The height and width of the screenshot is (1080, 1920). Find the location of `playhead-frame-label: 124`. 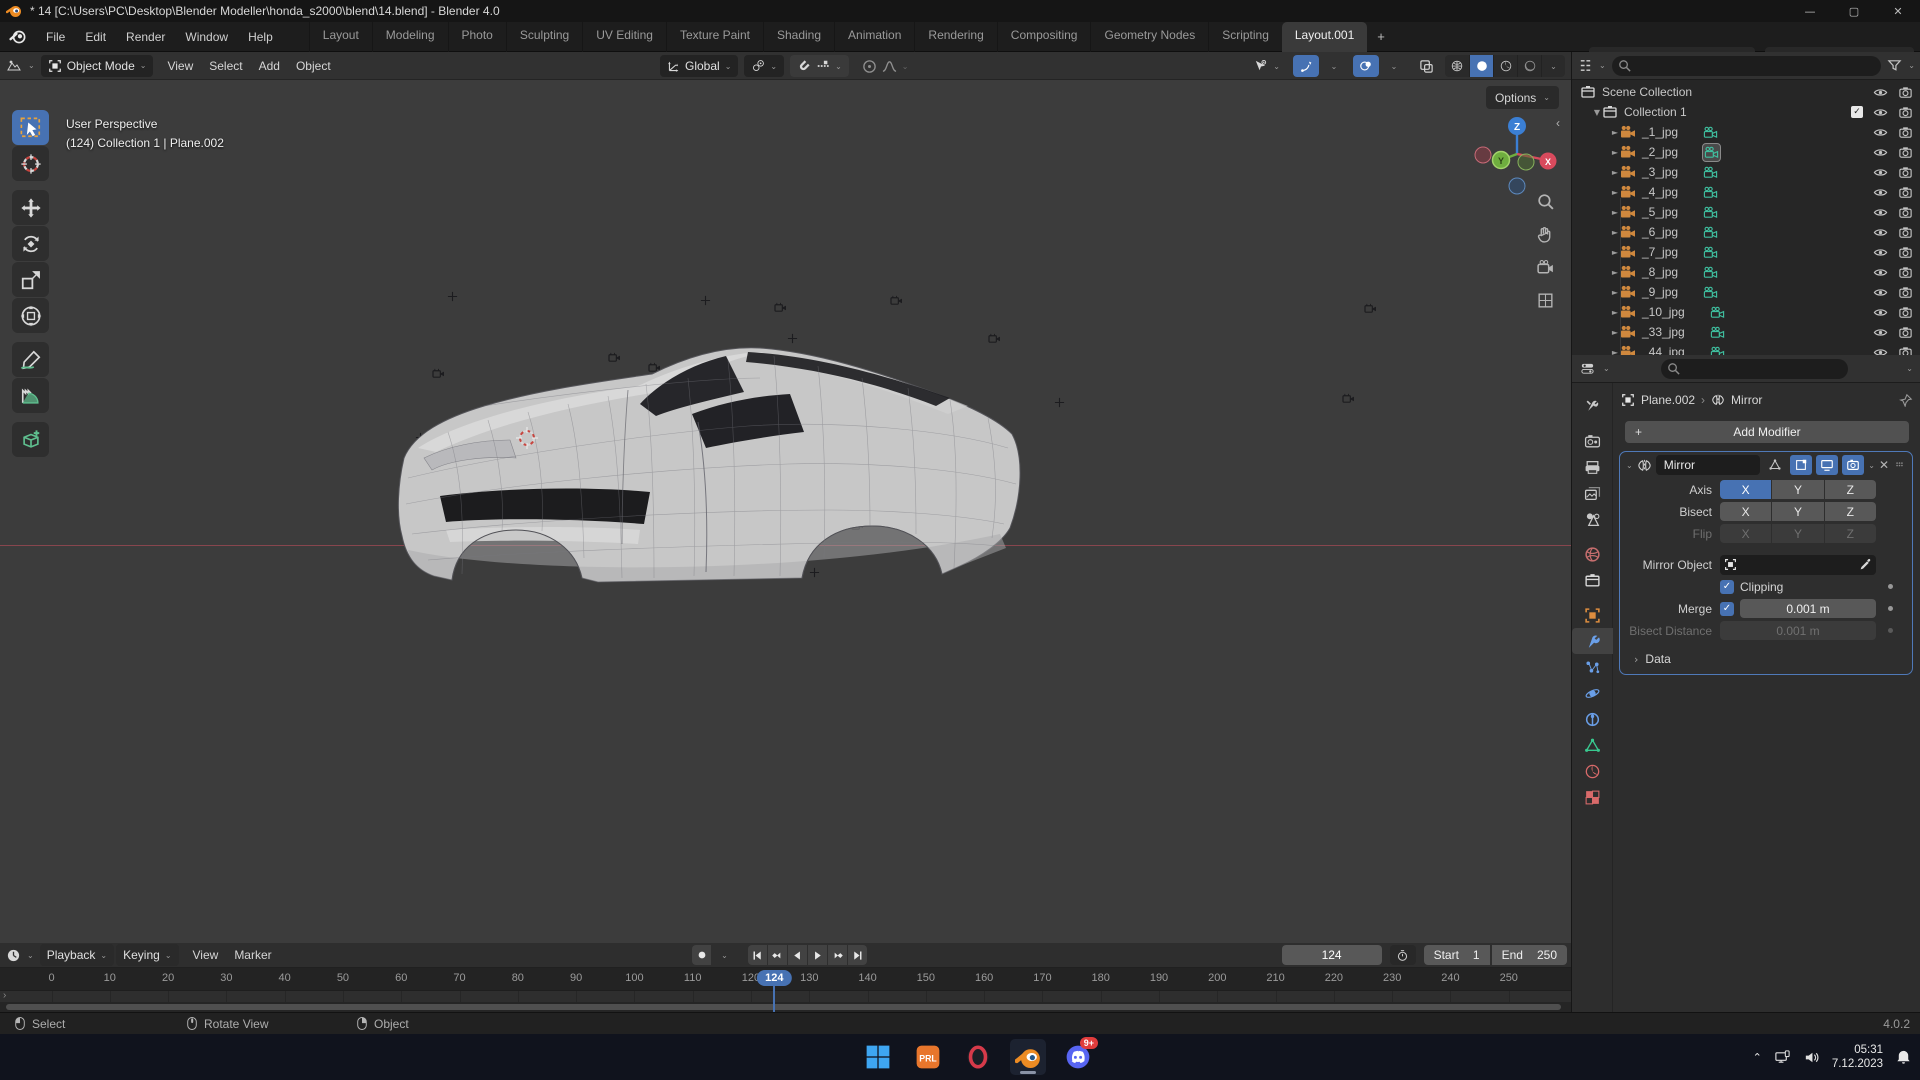

playhead-frame-label: 124 is located at coordinates (774, 978).